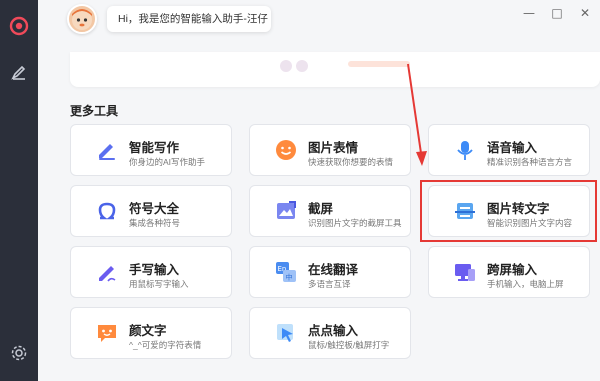  I want to click on sidebar, so click(19, 190).